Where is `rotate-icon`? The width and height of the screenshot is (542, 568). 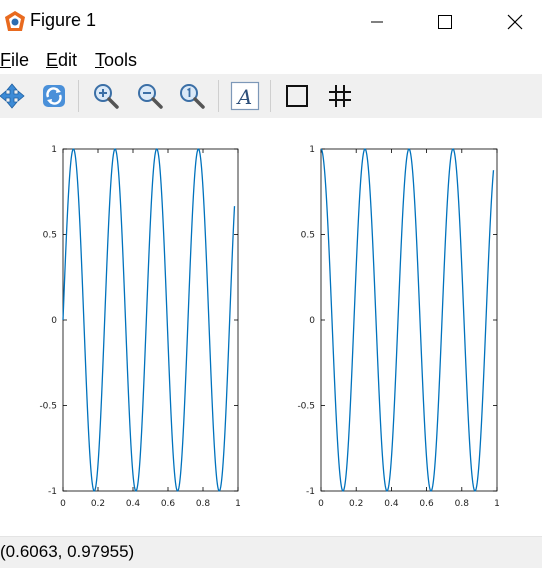
rotate-icon is located at coordinates (54, 96).